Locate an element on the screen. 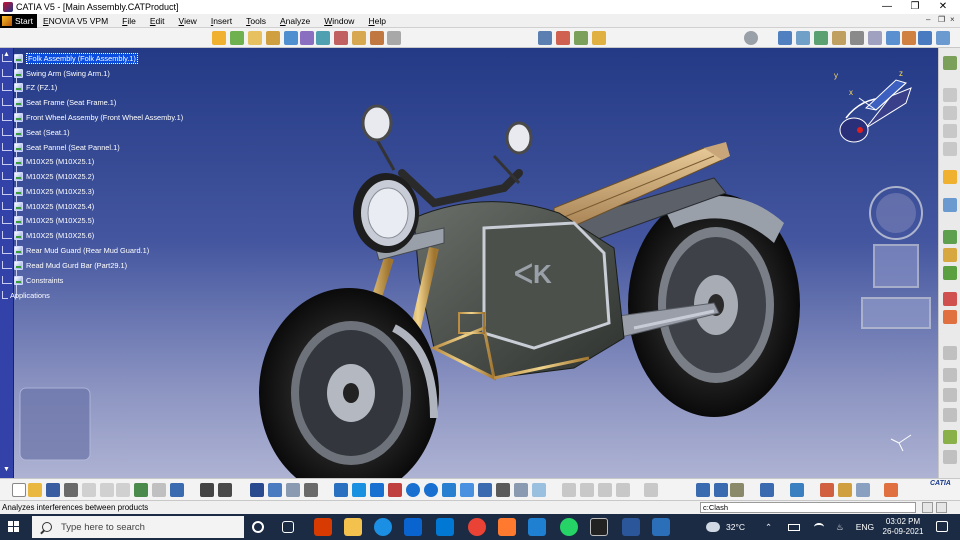  tree-item-m10x25-5: M10X25 (M10X25.5) is located at coordinates (48, 220).